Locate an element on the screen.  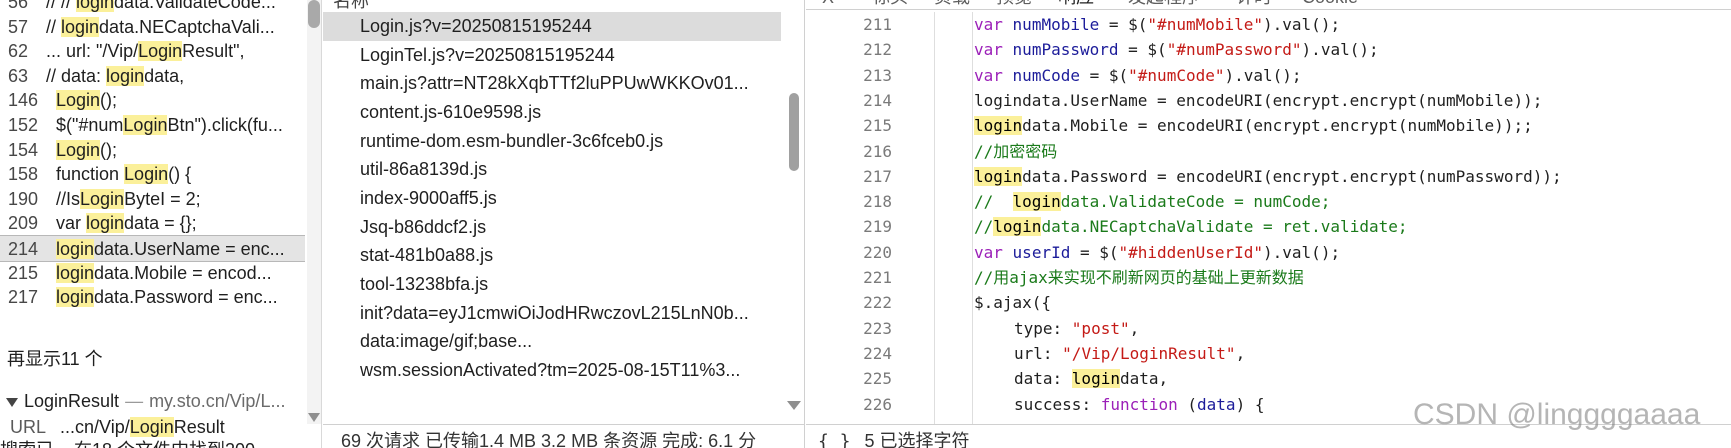
result-line-number: 215 is located at coordinates (23, 272).